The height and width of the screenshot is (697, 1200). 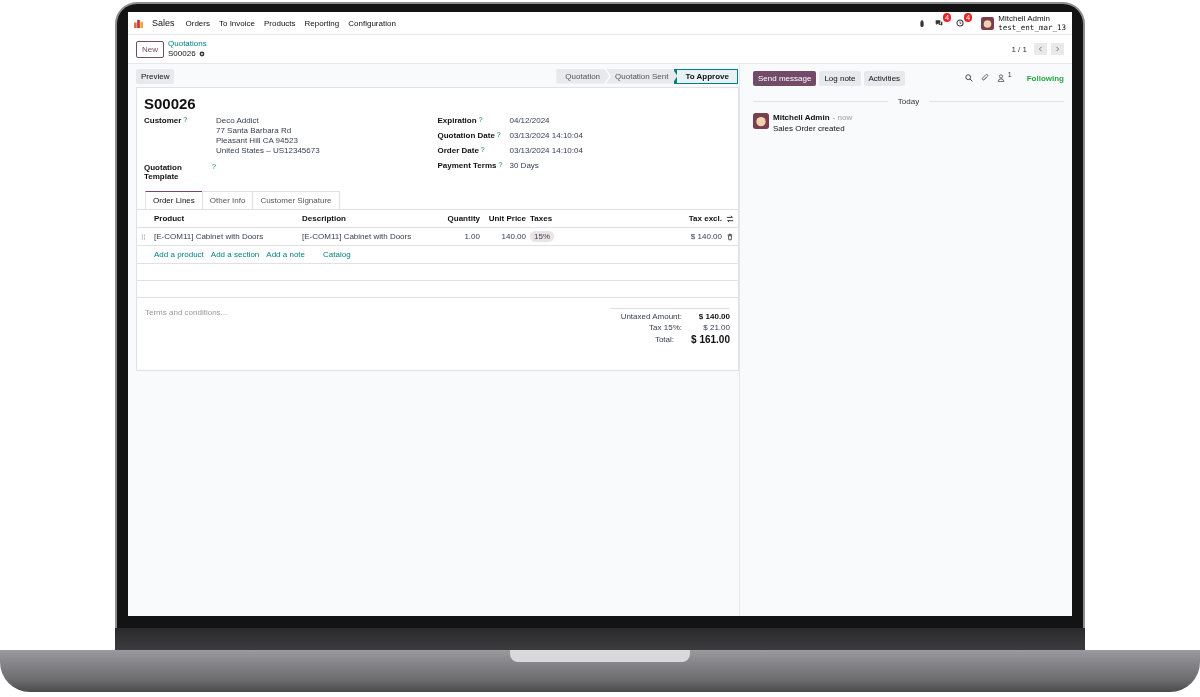 I want to click on chat-icon, so click(x=939, y=23).